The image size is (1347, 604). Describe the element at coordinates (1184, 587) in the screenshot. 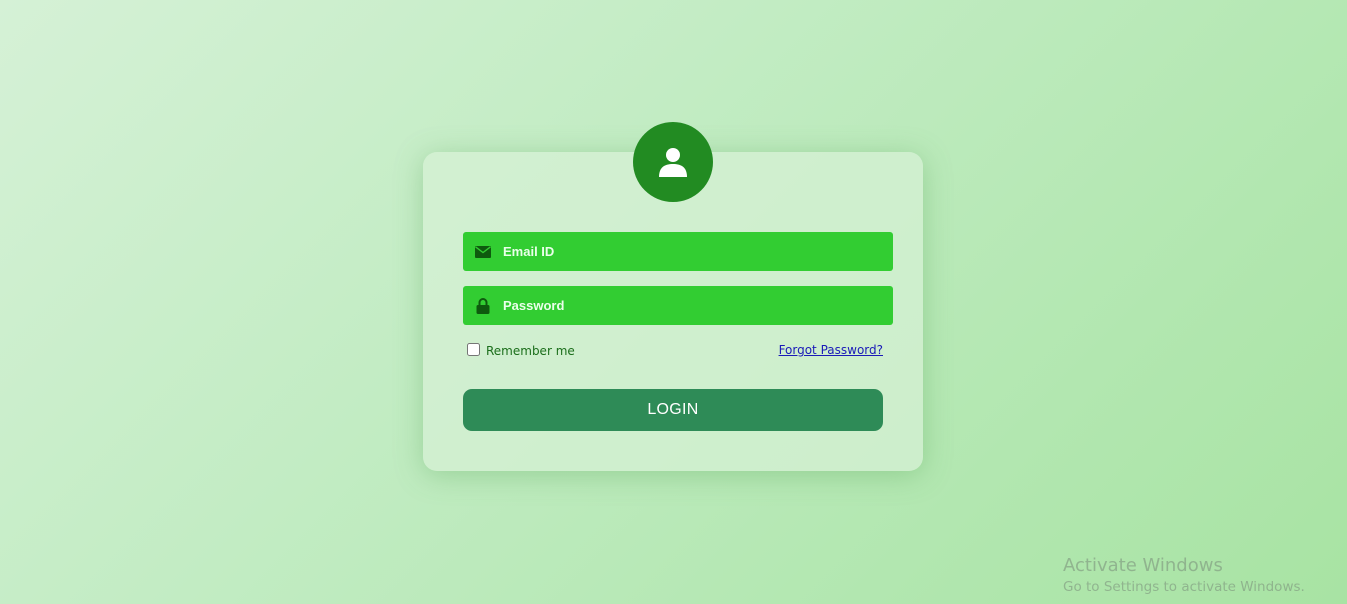

I see `watermark-subtitle: Go to Settings to activate Windows.` at that location.